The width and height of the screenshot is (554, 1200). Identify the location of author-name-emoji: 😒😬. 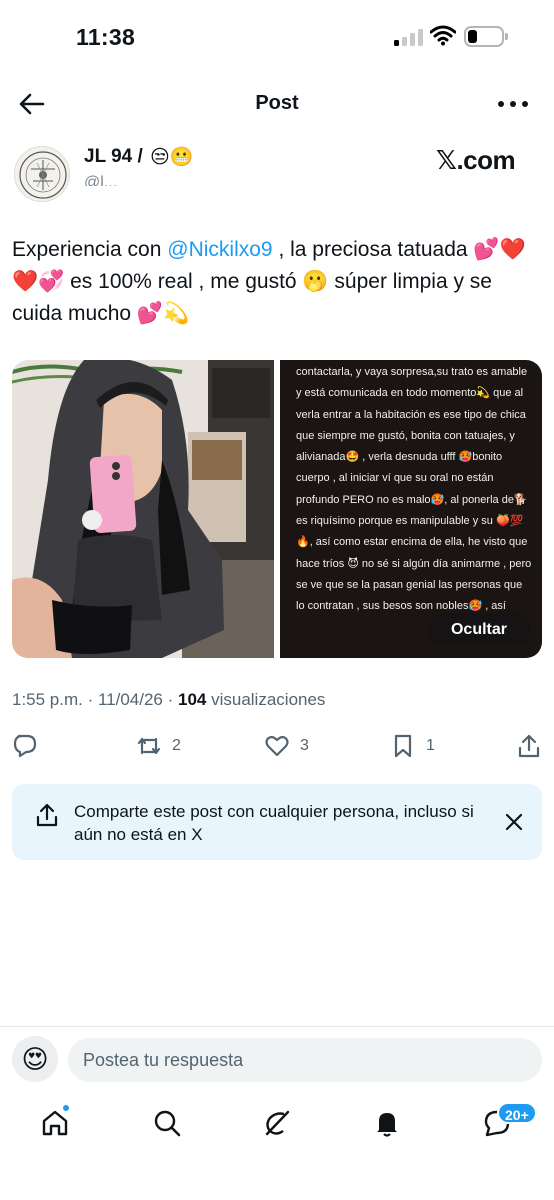
(172, 157).